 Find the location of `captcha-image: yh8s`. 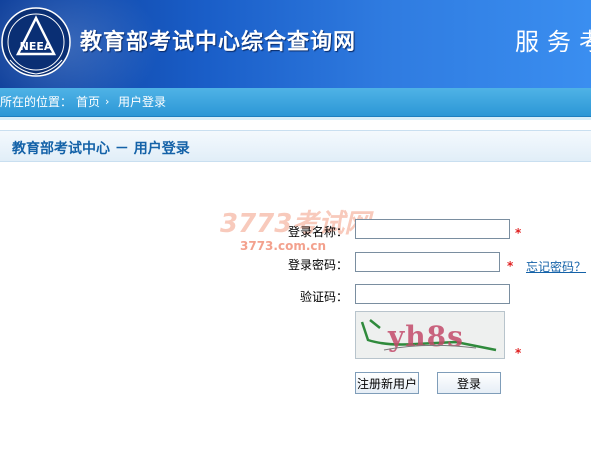

captcha-image: yh8s is located at coordinates (430, 335).